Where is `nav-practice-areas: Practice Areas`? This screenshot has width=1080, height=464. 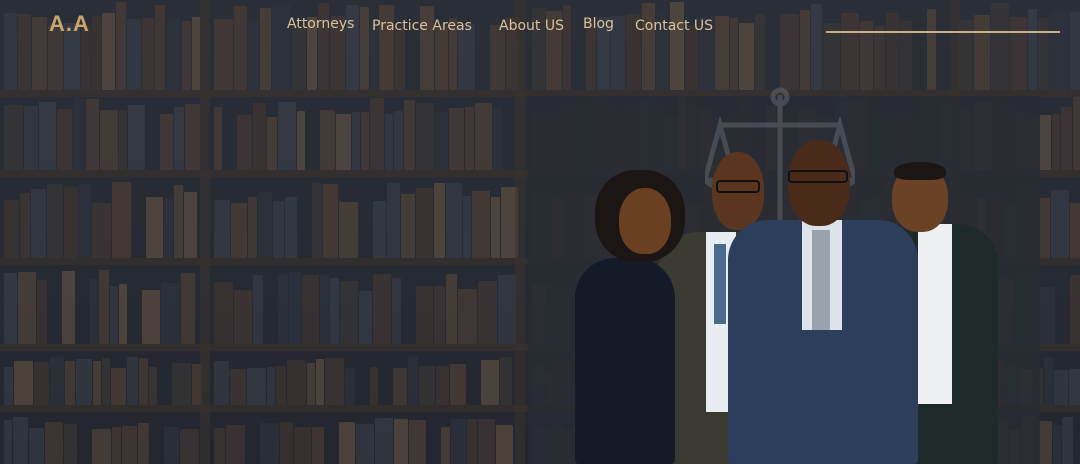 nav-practice-areas: Practice Areas is located at coordinates (422, 26).